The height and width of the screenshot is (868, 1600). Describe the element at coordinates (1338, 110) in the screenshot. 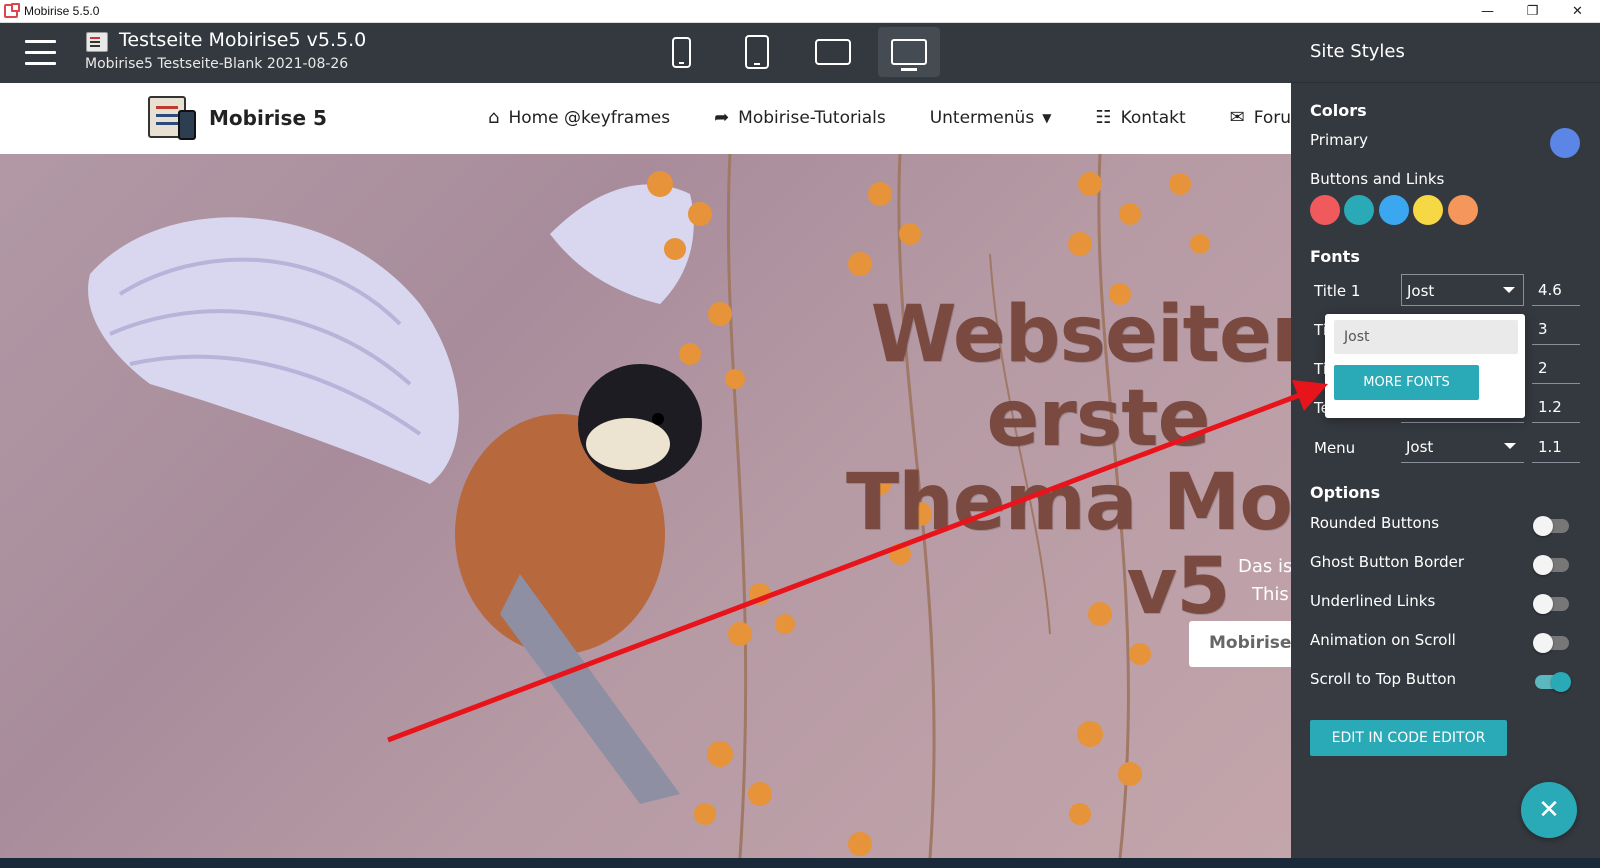

I see `colors-heading: Colors` at that location.